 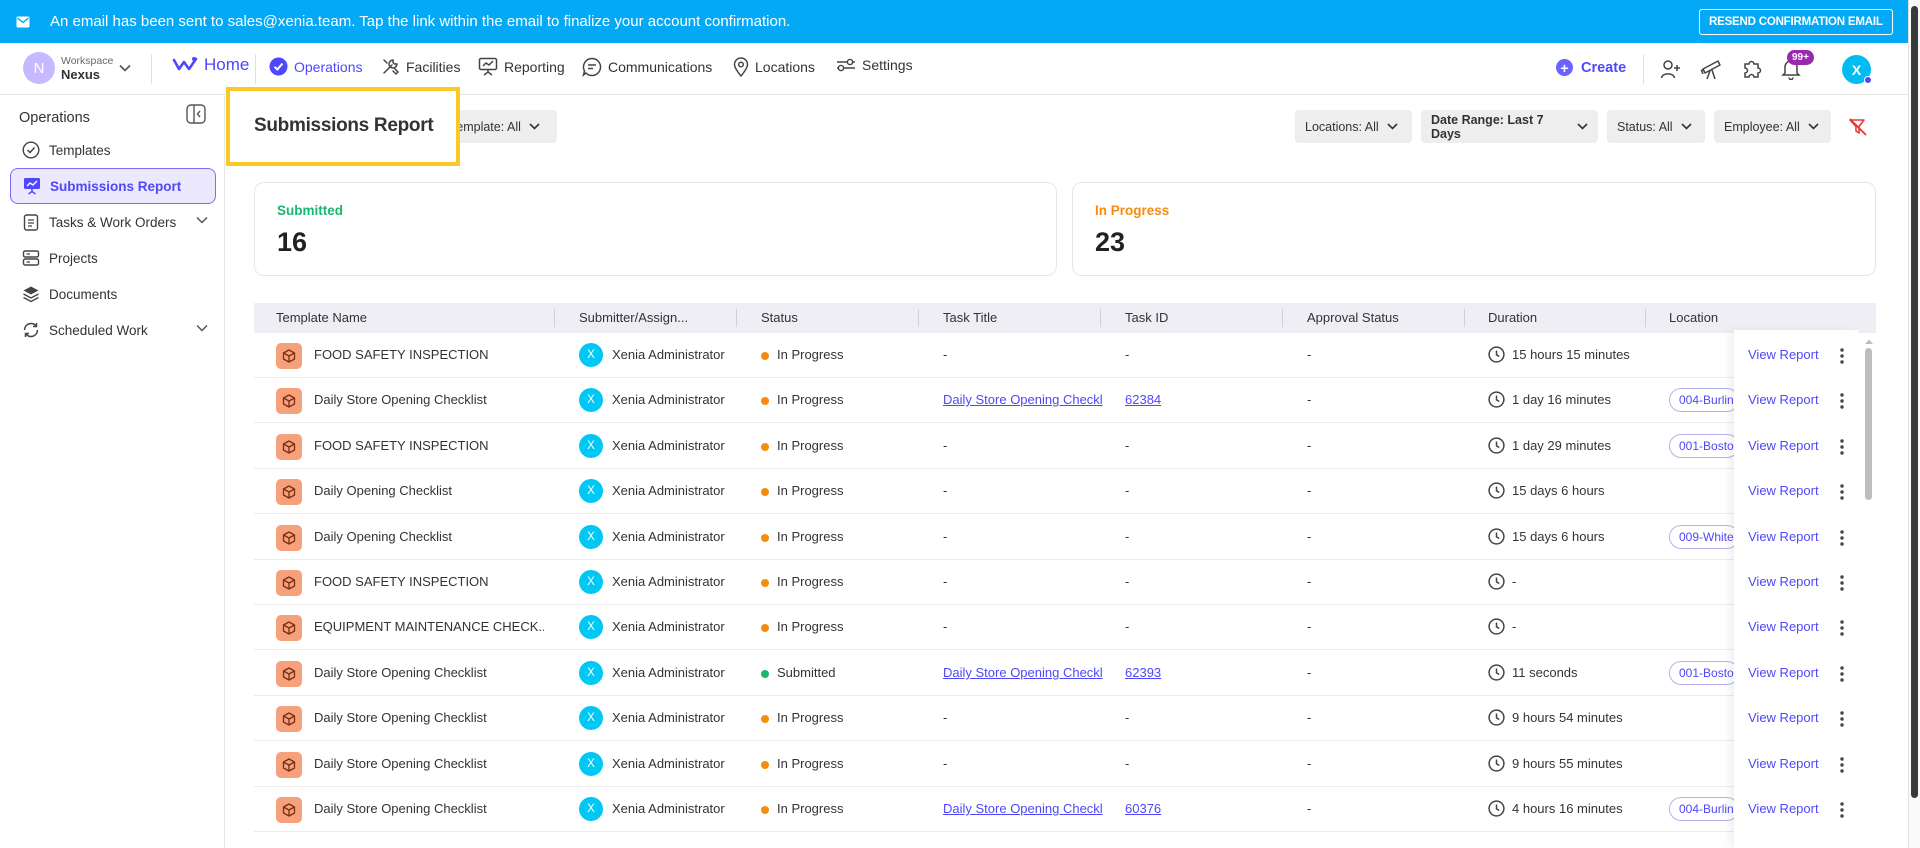 What do you see at coordinates (113, 222) in the screenshot?
I see `sidebar-item-tasks-work-orders: Tasks & Work Orders` at bounding box center [113, 222].